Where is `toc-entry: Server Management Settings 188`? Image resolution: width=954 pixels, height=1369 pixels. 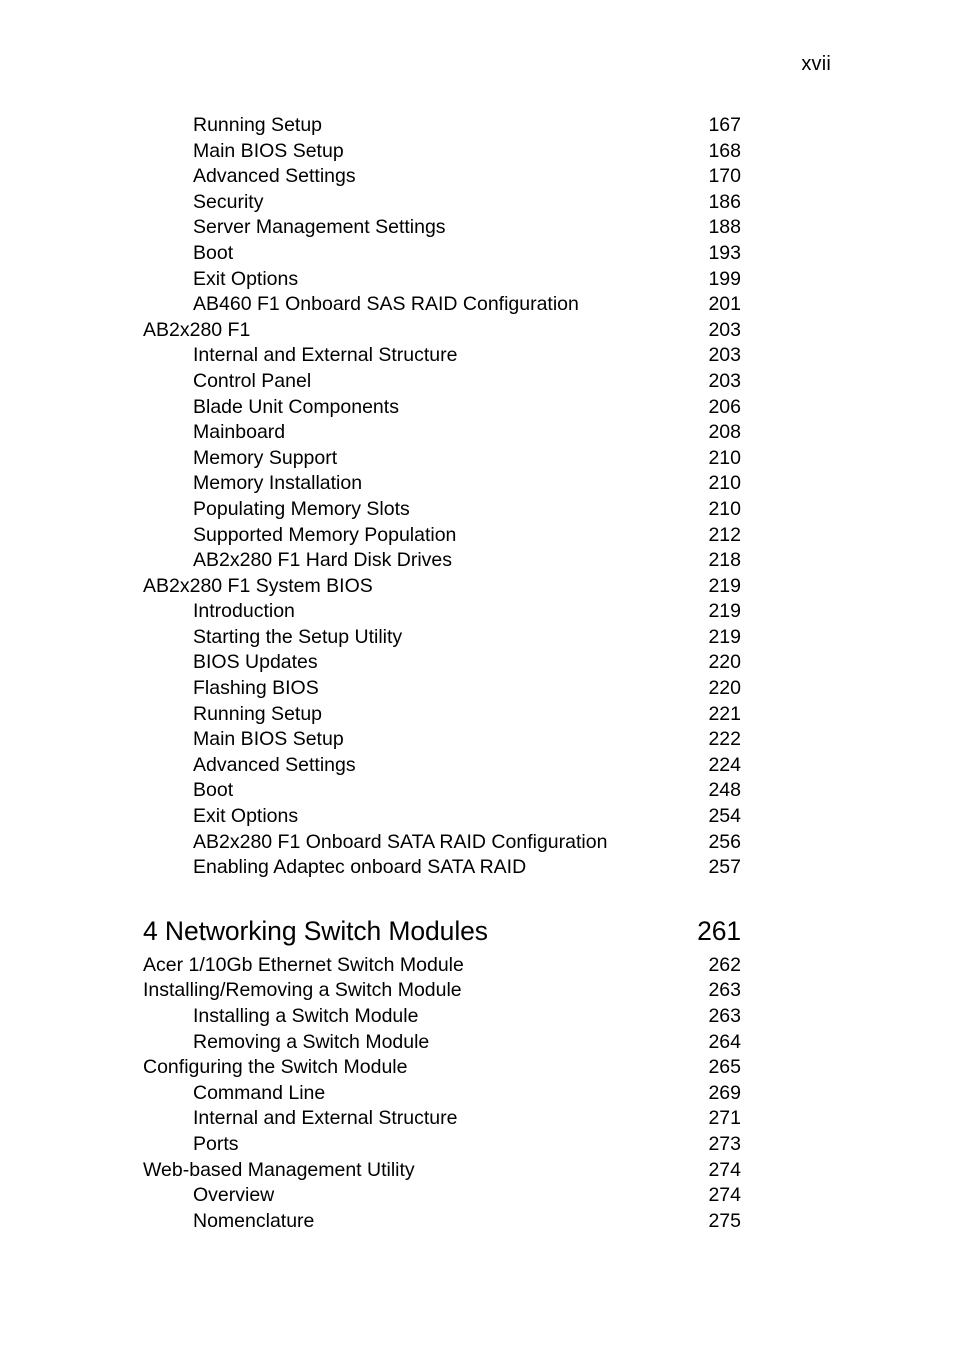
toc-entry: Server Management Settings 188 is located at coordinates (442, 228).